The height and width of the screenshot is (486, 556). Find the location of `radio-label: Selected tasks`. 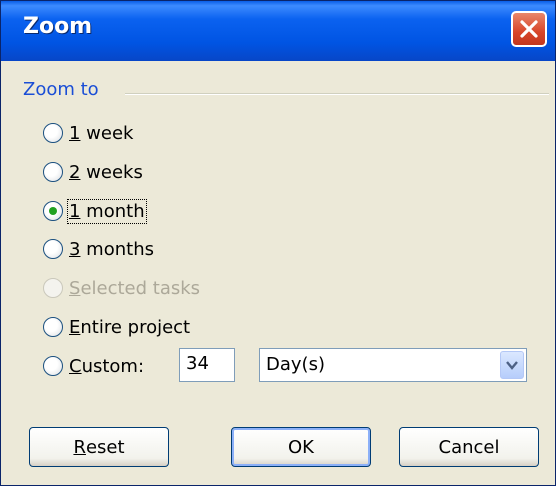

radio-label: Selected tasks is located at coordinates (135, 288).